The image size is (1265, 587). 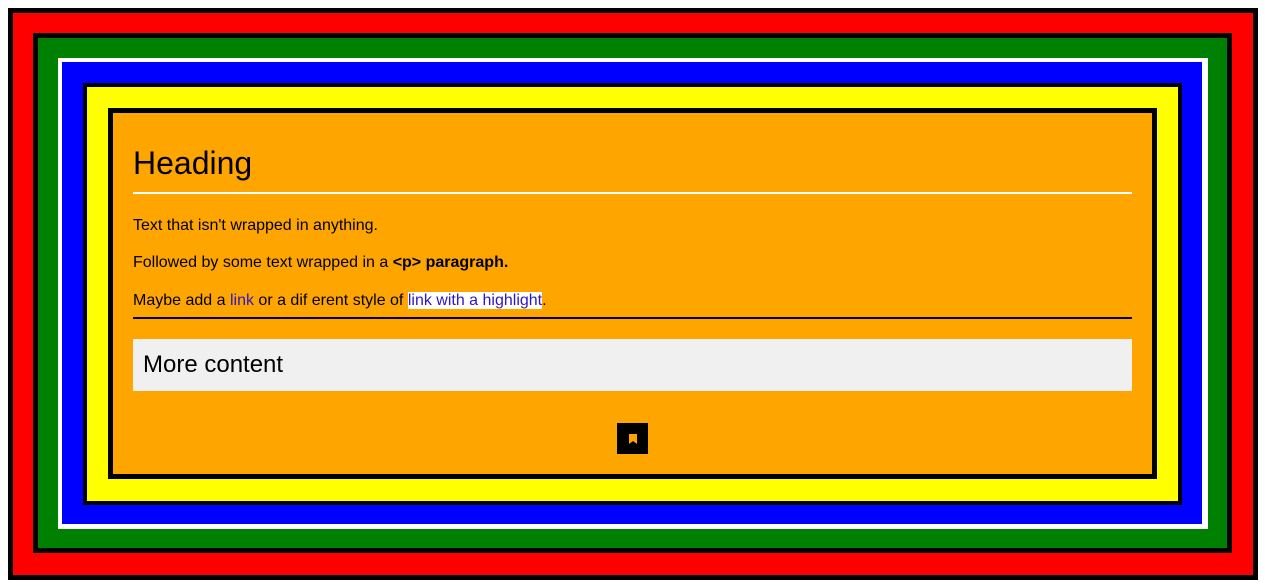 What do you see at coordinates (263, 262) in the screenshot?
I see `paragraph-text-prefix: Followed by some text wrapped in a` at bounding box center [263, 262].